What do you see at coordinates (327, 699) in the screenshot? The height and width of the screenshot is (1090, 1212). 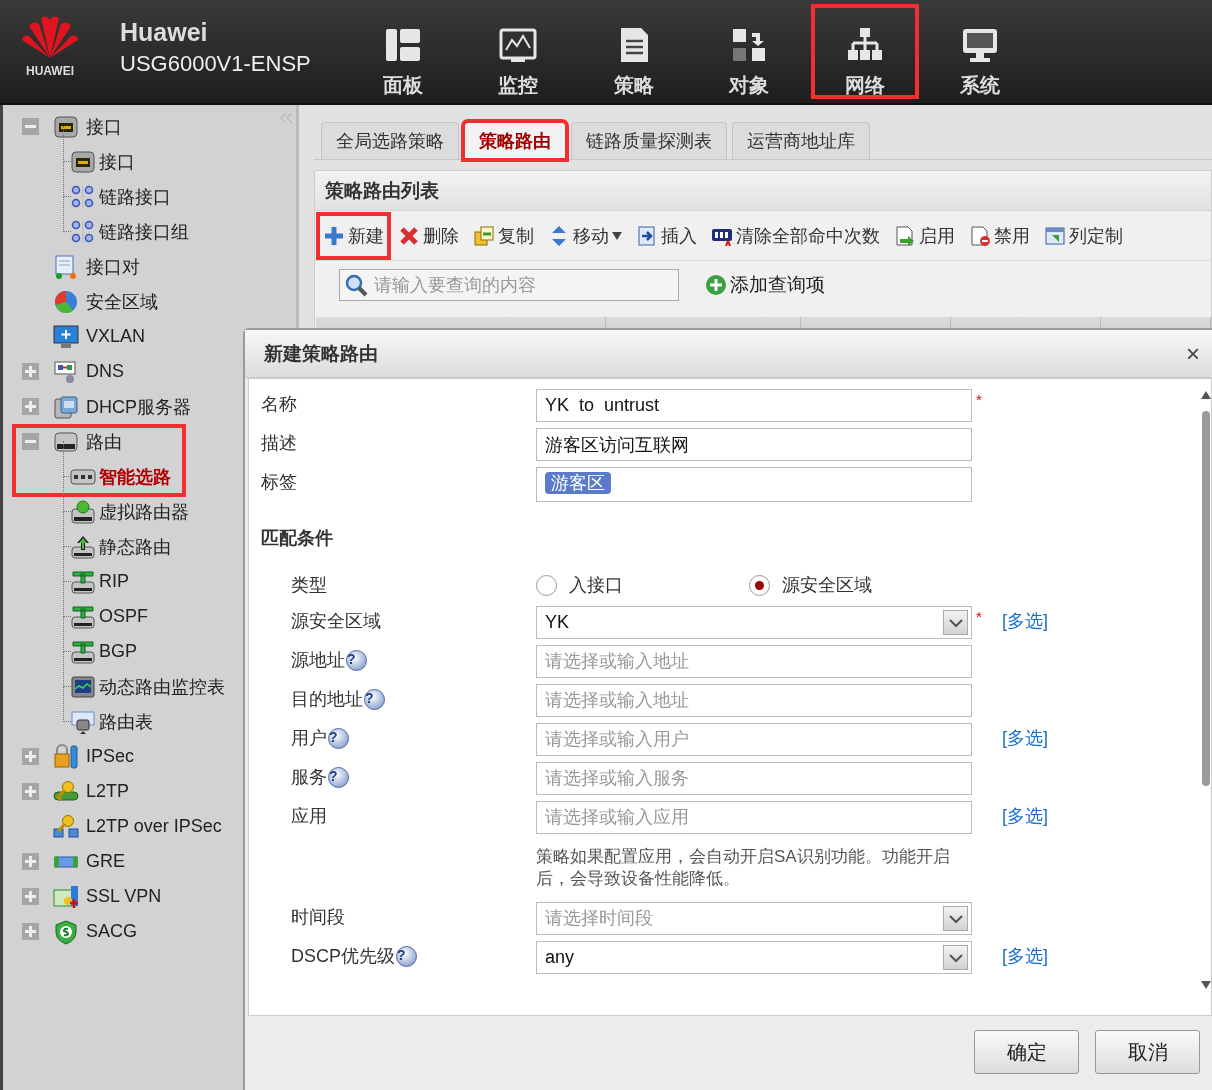 I see `field-label: 目的地址` at bounding box center [327, 699].